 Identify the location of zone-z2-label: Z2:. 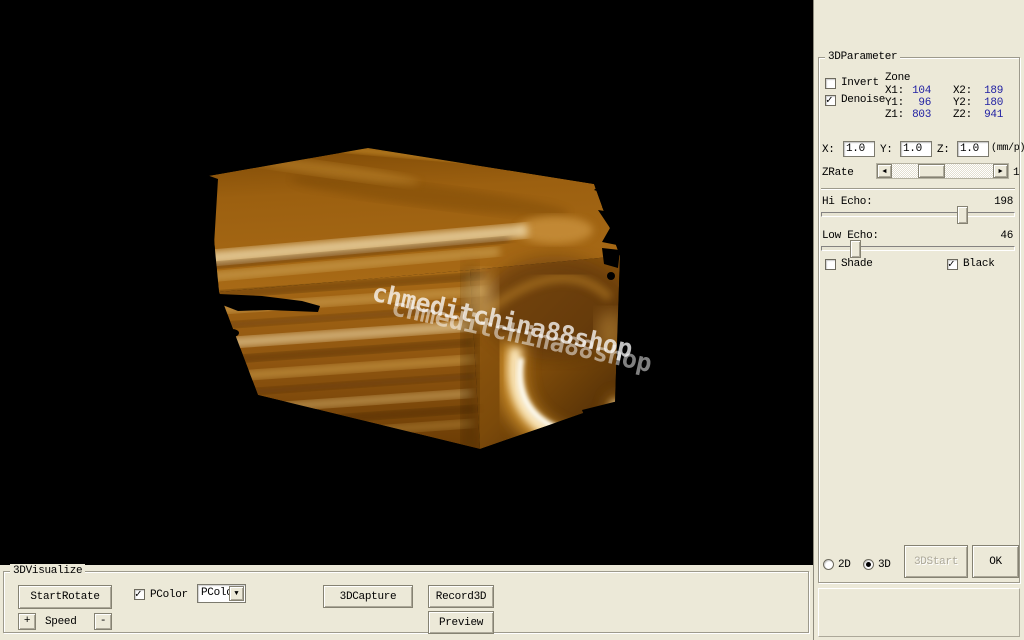
(962, 115).